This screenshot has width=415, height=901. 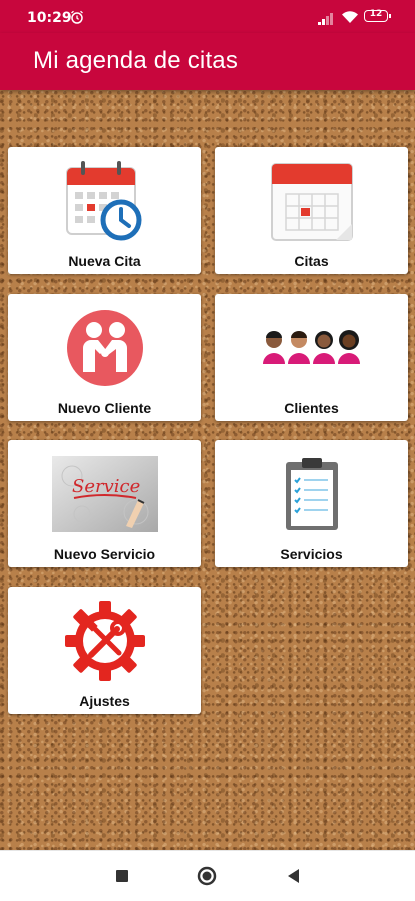 I want to click on system-nav-bar, so click(x=207, y=875).